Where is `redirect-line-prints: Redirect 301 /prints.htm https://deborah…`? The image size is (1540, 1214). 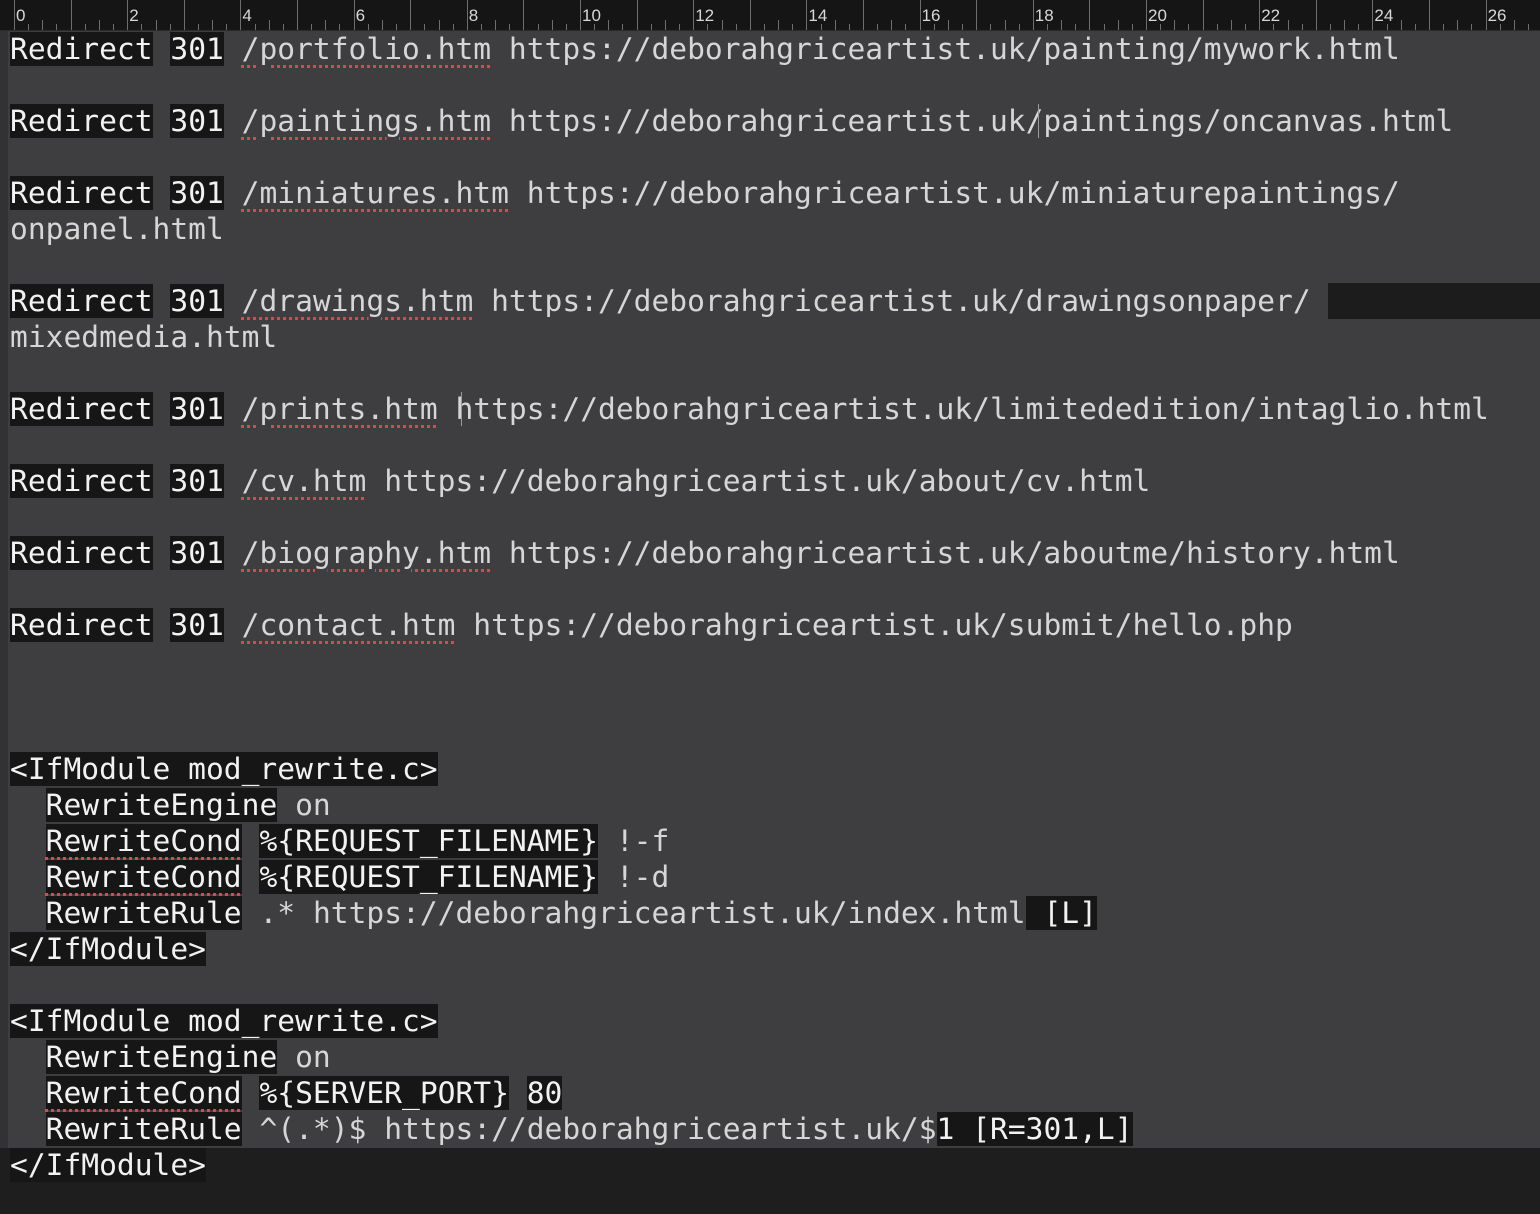 redirect-line-prints: Redirect 301 /prints.htm https://deborah… is located at coordinates (749, 409).